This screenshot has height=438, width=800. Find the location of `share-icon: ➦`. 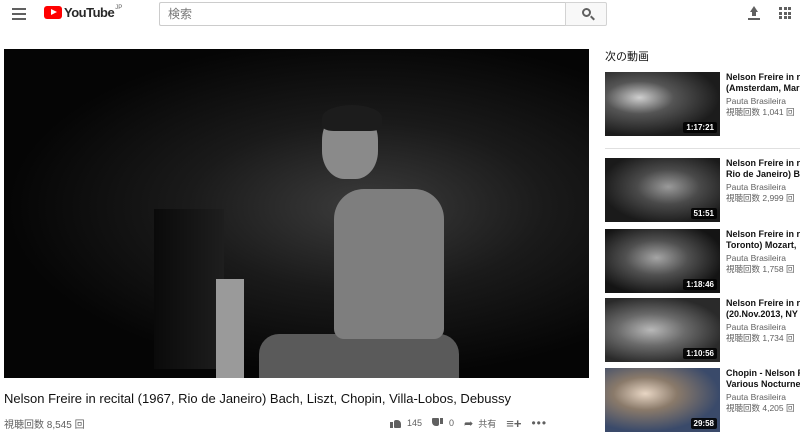

share-icon: ➦ is located at coordinates (469, 423).